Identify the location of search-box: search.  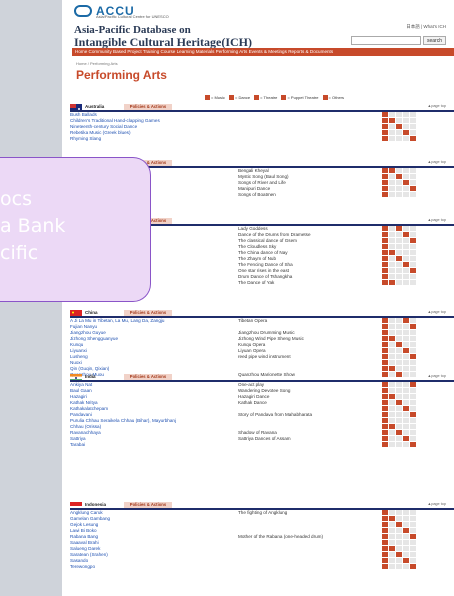
(398, 40).